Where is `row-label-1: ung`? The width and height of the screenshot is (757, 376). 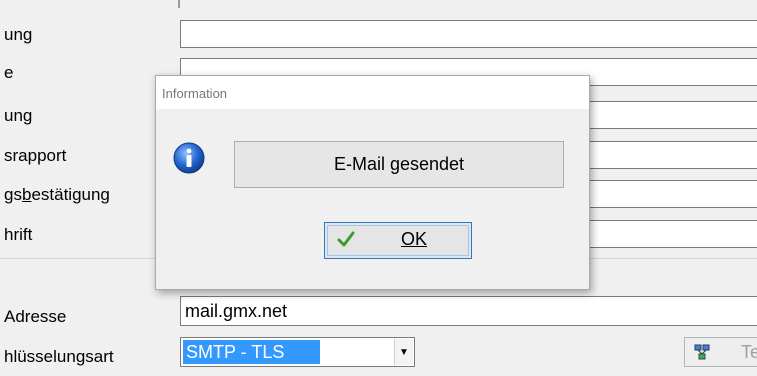
row-label-1: ung is located at coordinates (18, 34).